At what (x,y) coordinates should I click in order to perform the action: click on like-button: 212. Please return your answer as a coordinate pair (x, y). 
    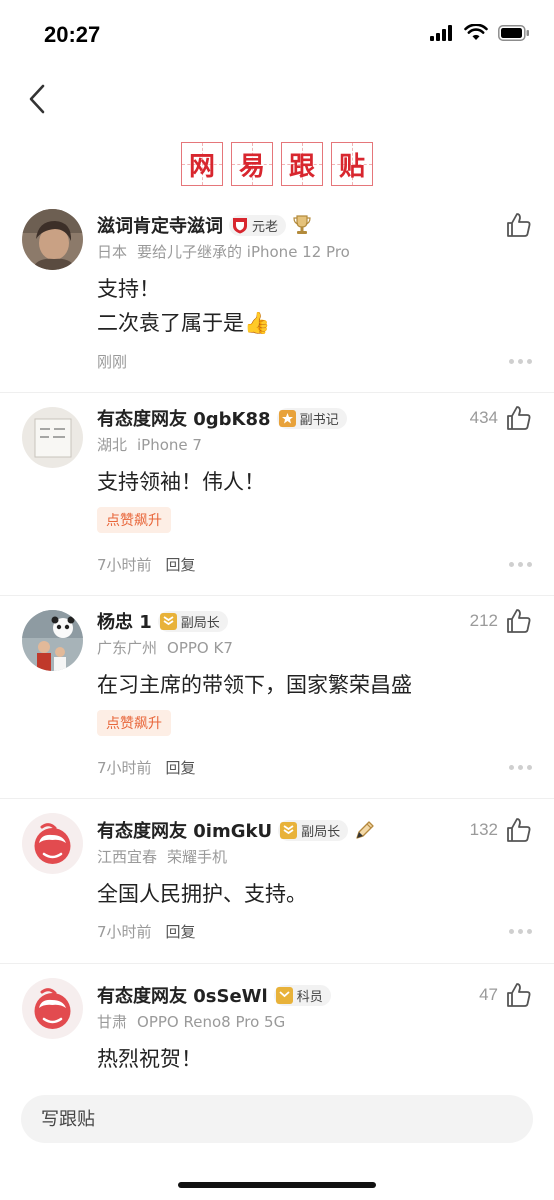
    Looking at the image, I should click on (501, 621).